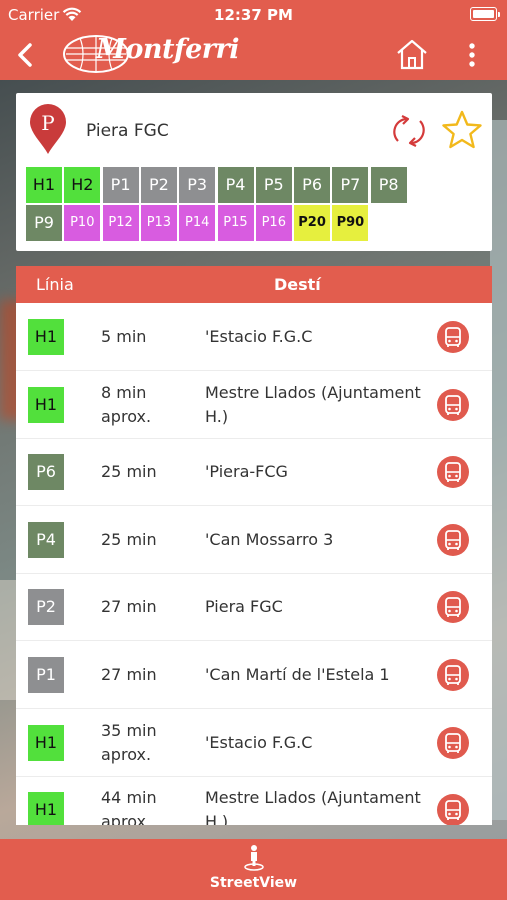 Image resolution: width=507 pixels, height=900 pixels. I want to click on favorite-button, so click(462, 130).